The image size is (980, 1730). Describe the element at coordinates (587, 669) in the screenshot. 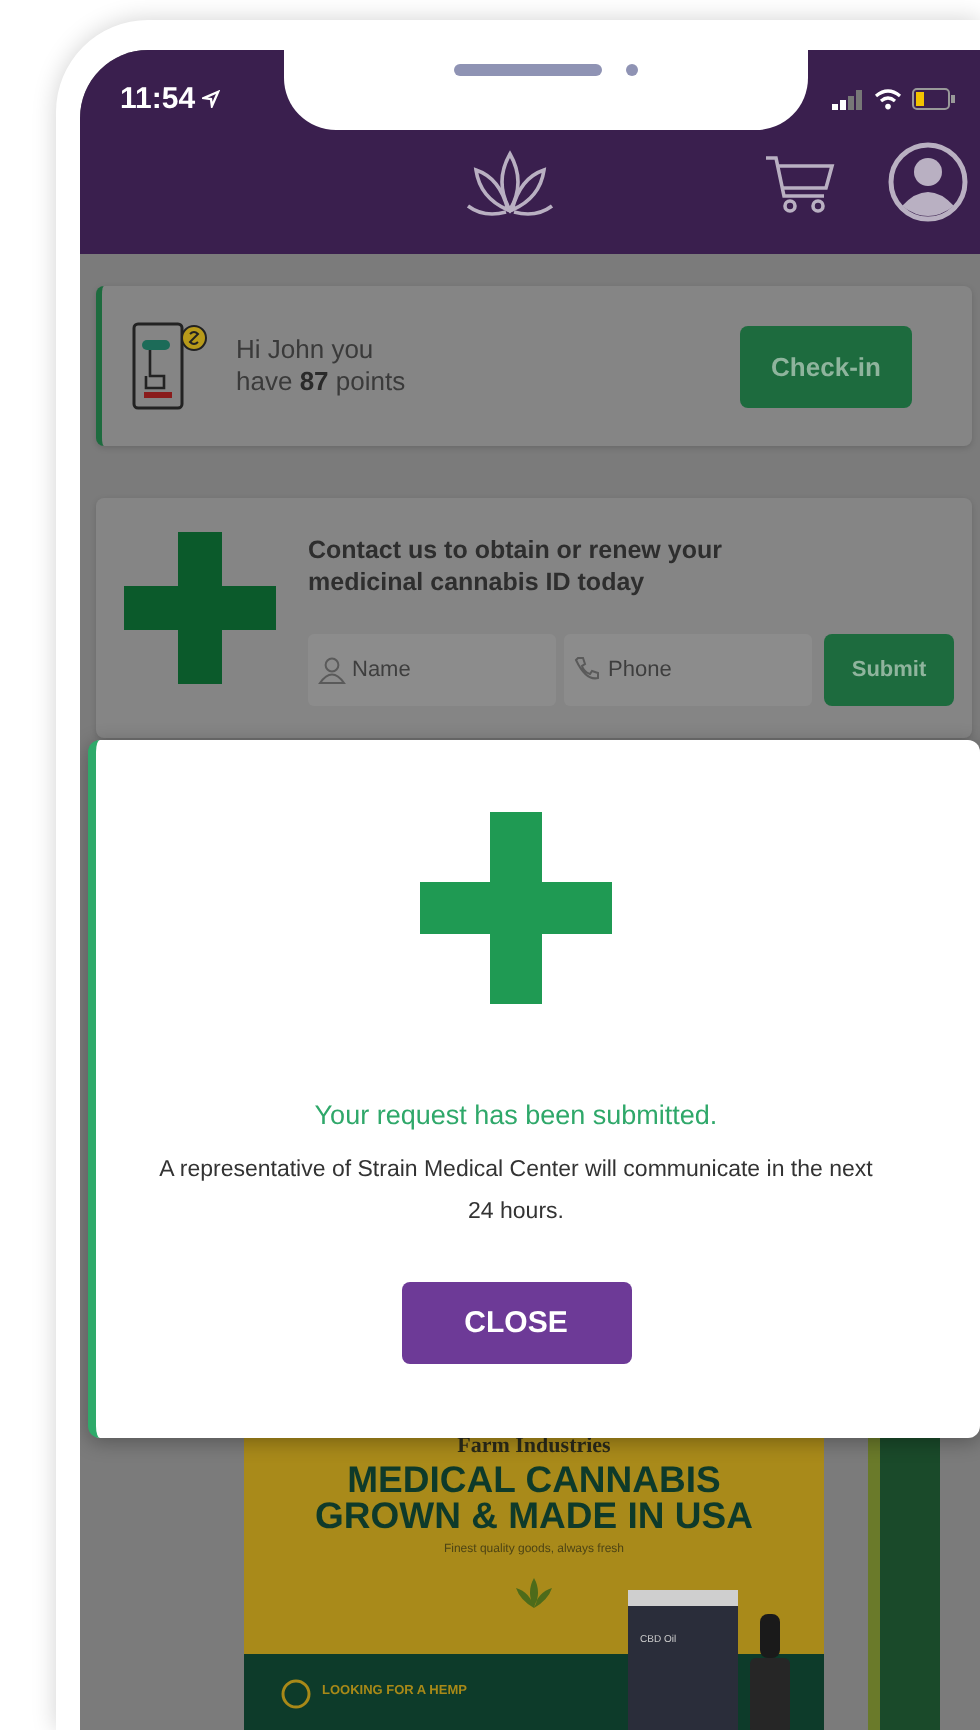

I see `phone-icon` at that location.